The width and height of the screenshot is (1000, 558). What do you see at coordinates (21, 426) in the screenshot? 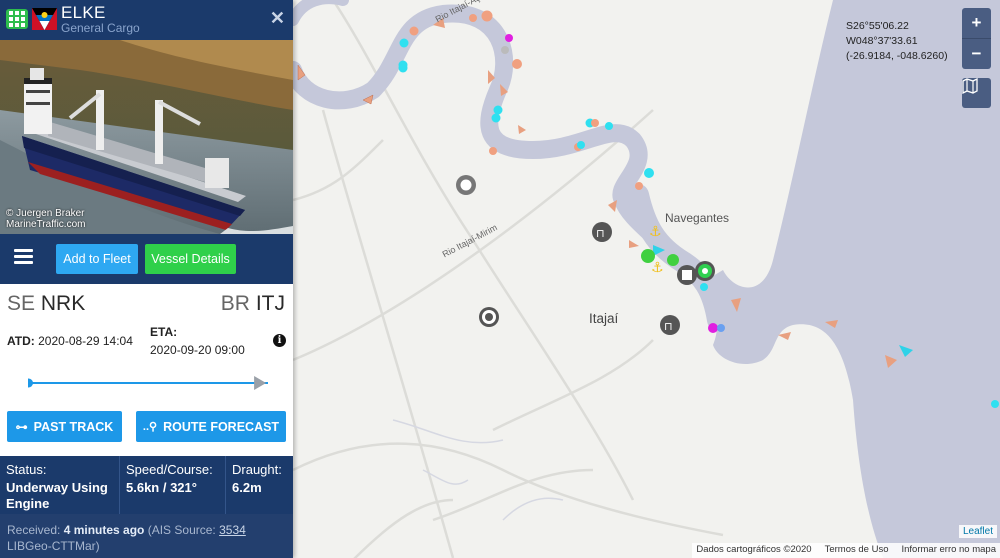
I see `track-icon: ⊶` at bounding box center [21, 426].